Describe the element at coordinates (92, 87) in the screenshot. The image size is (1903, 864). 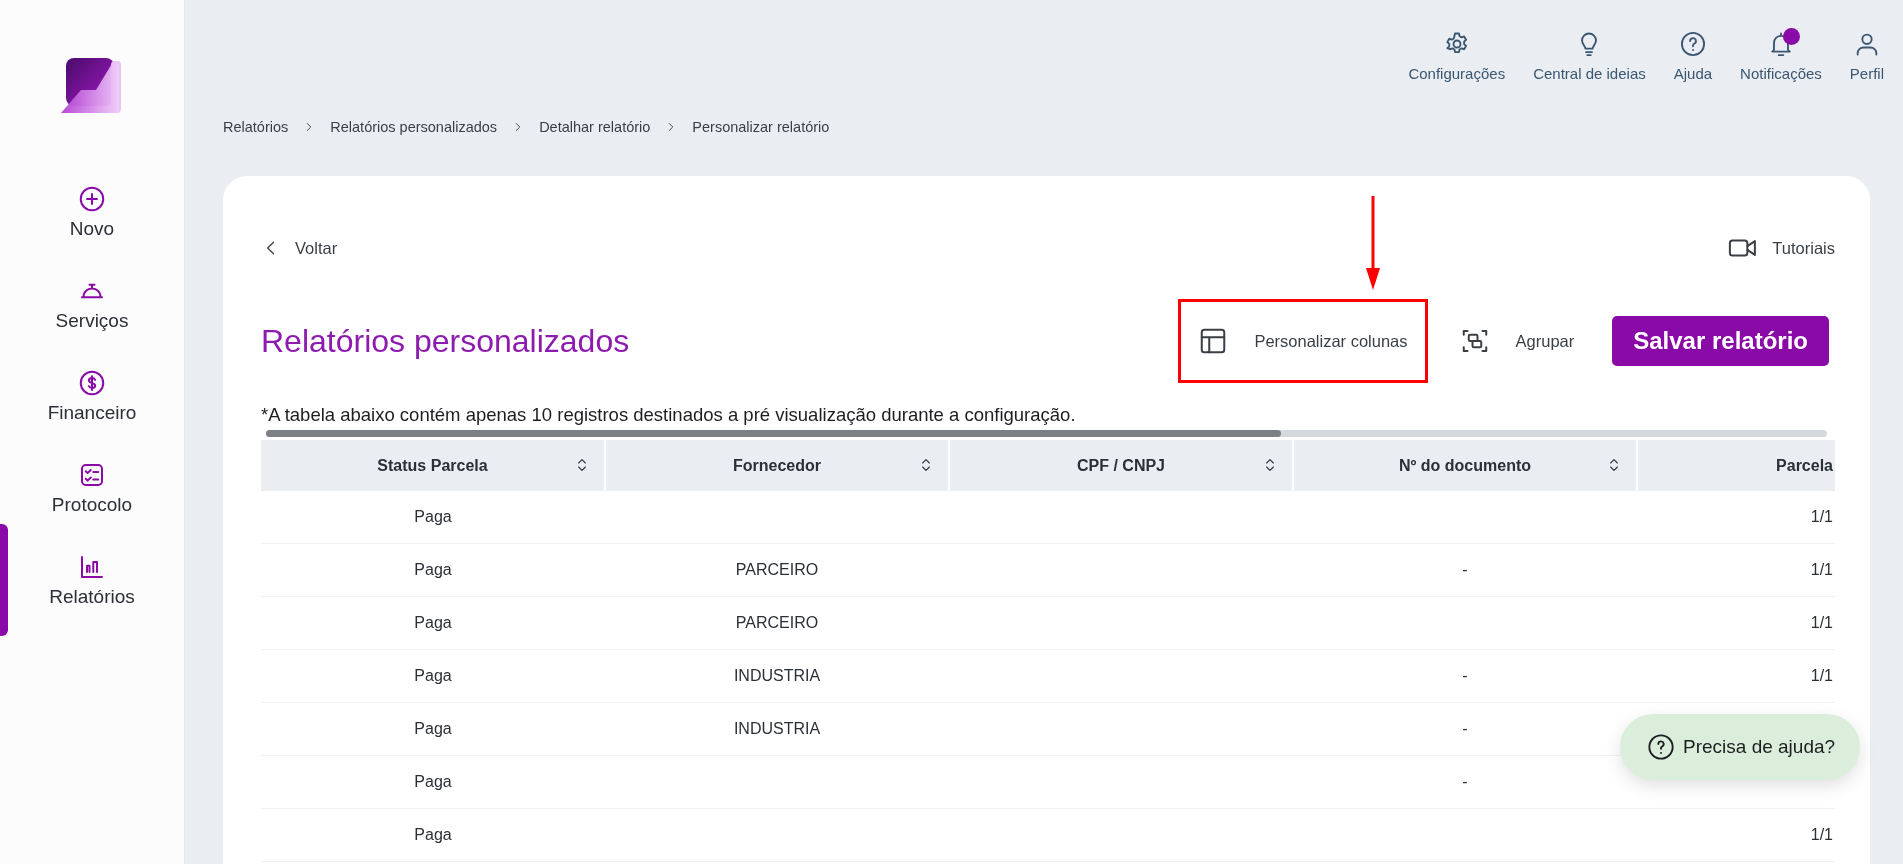
I see `app-logo` at that location.